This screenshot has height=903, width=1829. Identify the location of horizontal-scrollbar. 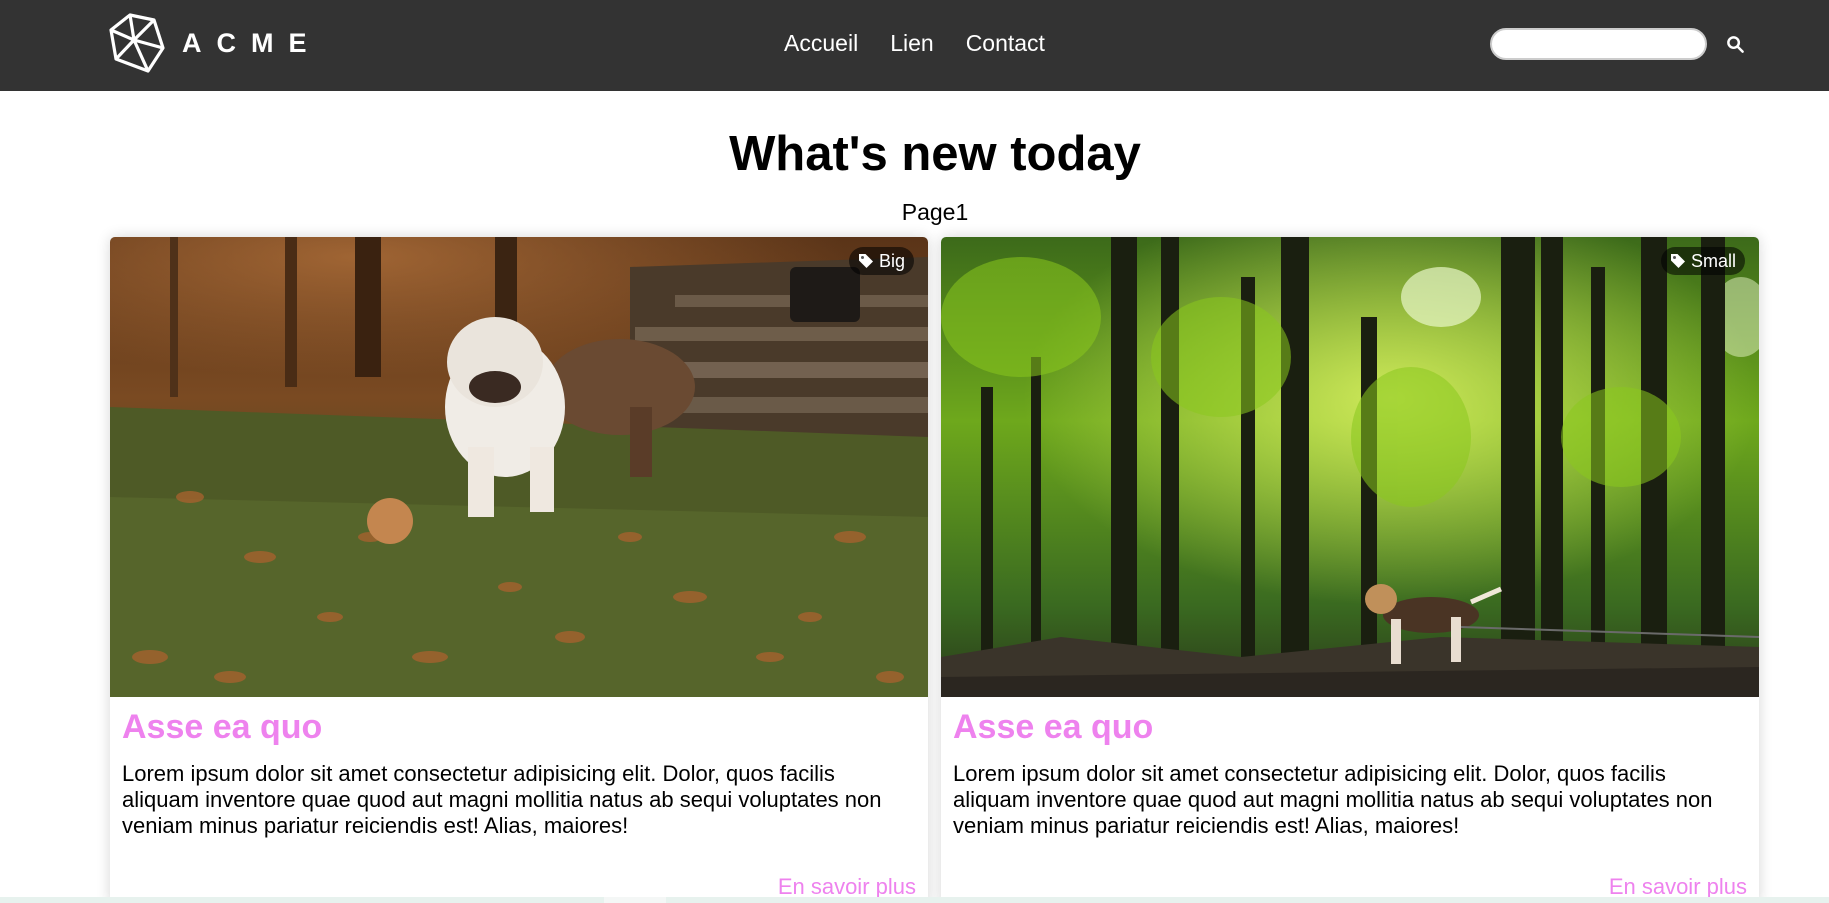
(914, 900).